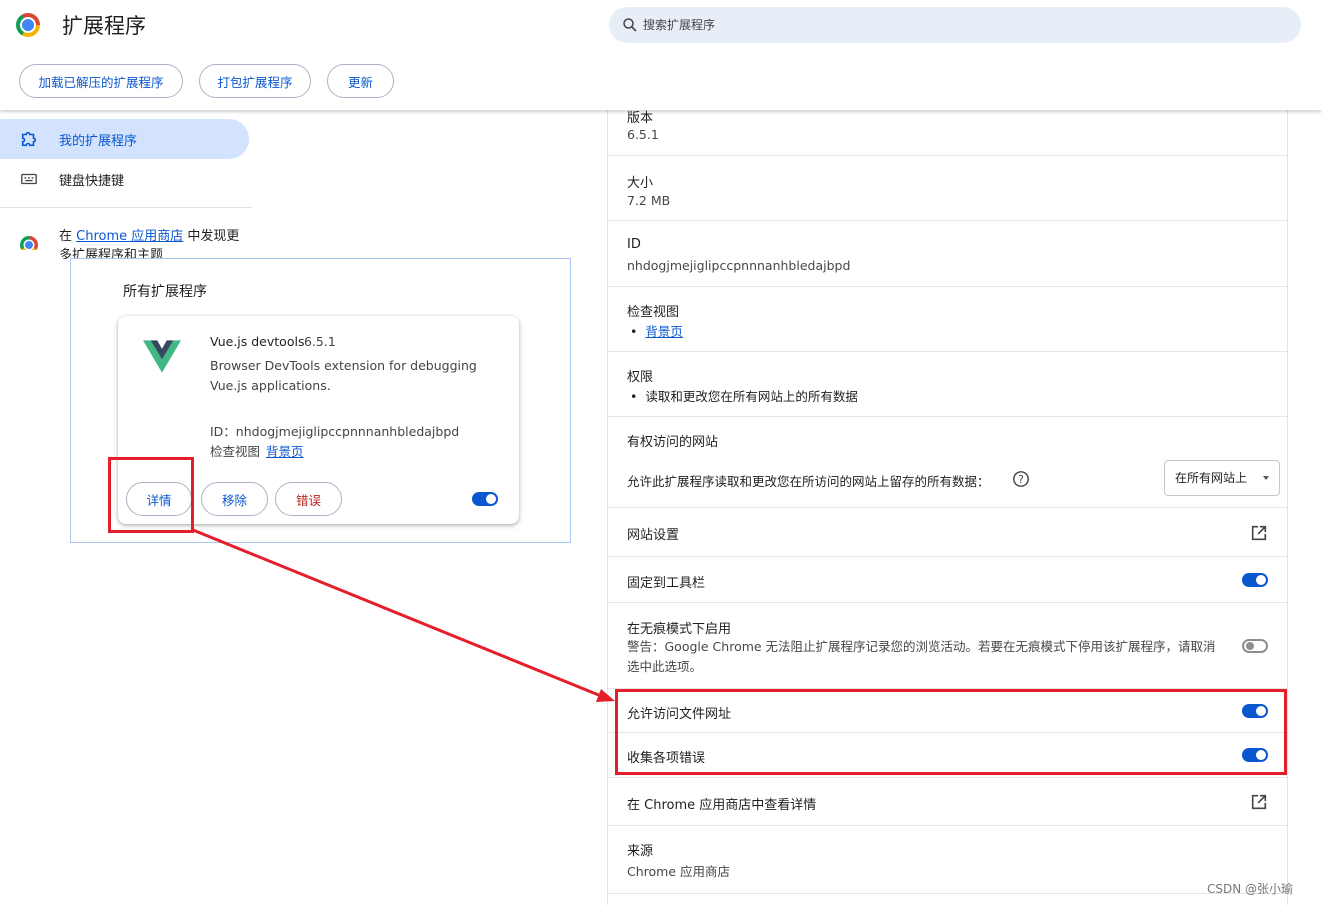  I want to click on popup-title: 所有扩展程序, so click(165, 292).